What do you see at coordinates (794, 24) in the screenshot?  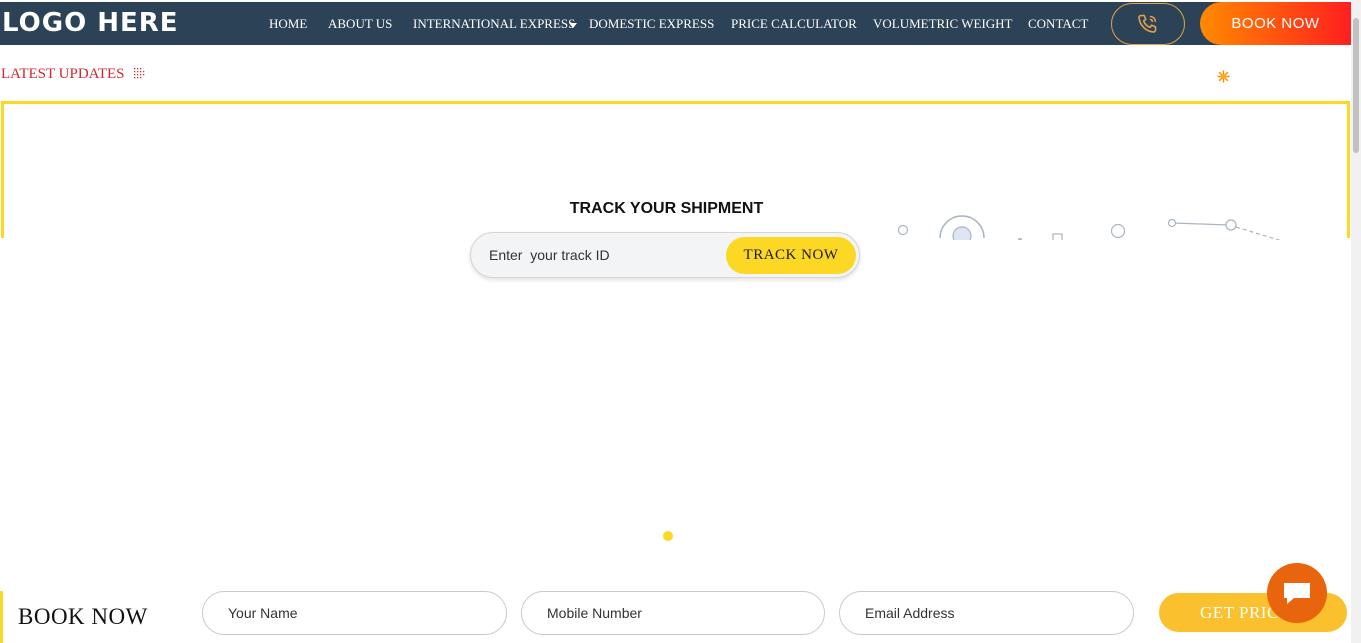 I see `nav-price-calculator: PRICE CALCULATOR` at bounding box center [794, 24].